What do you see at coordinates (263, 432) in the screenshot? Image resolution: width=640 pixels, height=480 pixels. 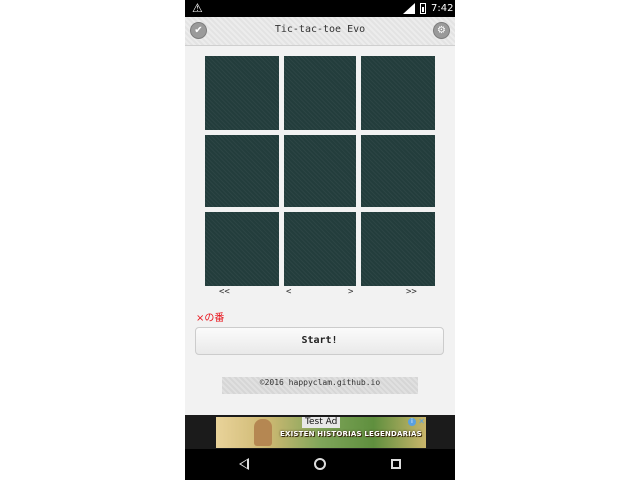 I see `ad-character-image` at bounding box center [263, 432].